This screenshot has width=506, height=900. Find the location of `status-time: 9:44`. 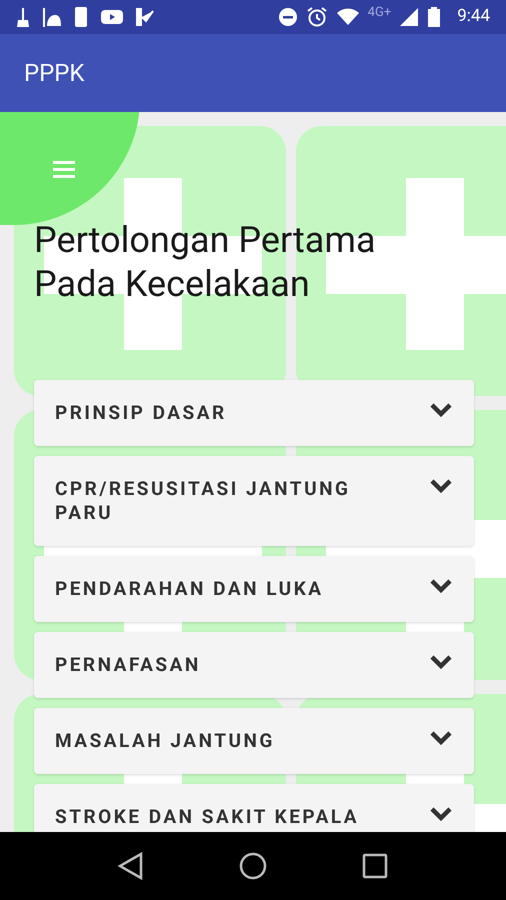

status-time: 9:44 is located at coordinates (473, 16).